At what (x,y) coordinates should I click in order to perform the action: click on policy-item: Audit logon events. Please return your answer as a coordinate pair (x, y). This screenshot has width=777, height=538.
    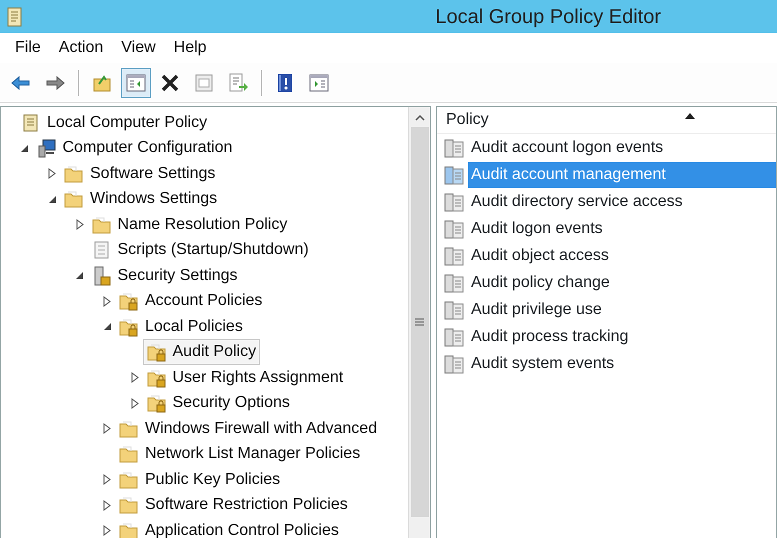
    Looking at the image, I should click on (622, 229).